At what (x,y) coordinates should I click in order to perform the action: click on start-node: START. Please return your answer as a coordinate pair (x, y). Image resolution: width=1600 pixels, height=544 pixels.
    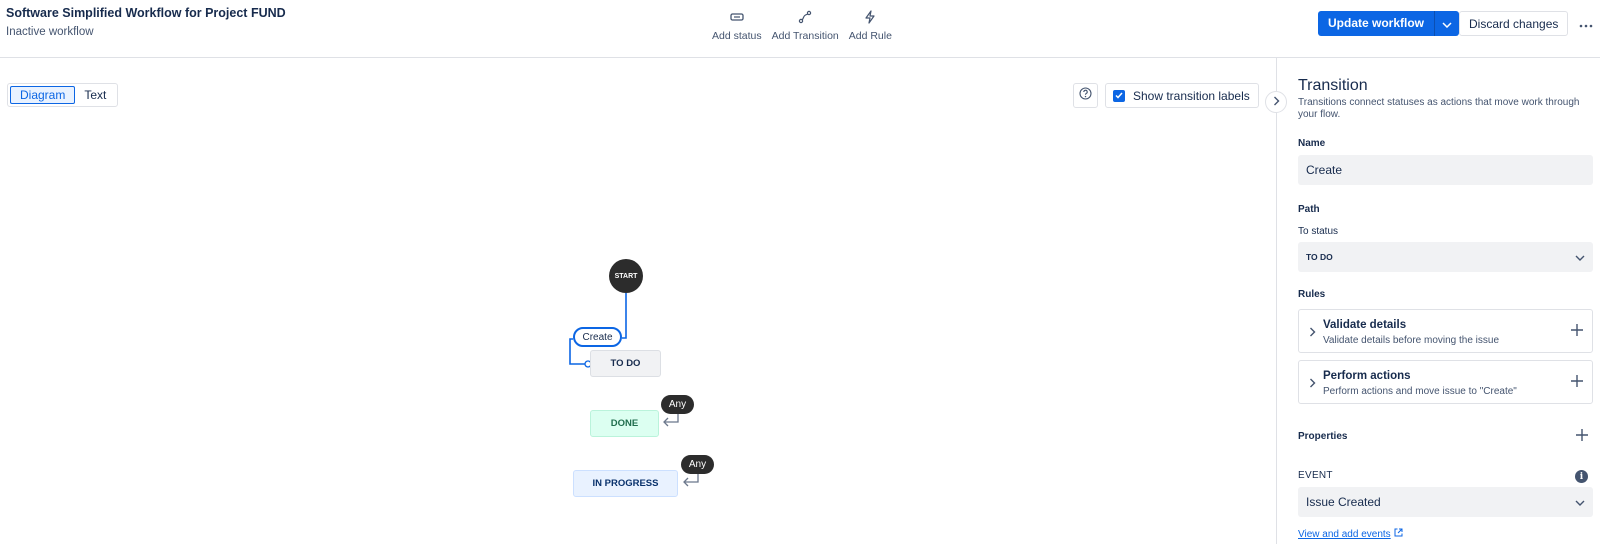
    Looking at the image, I should click on (626, 276).